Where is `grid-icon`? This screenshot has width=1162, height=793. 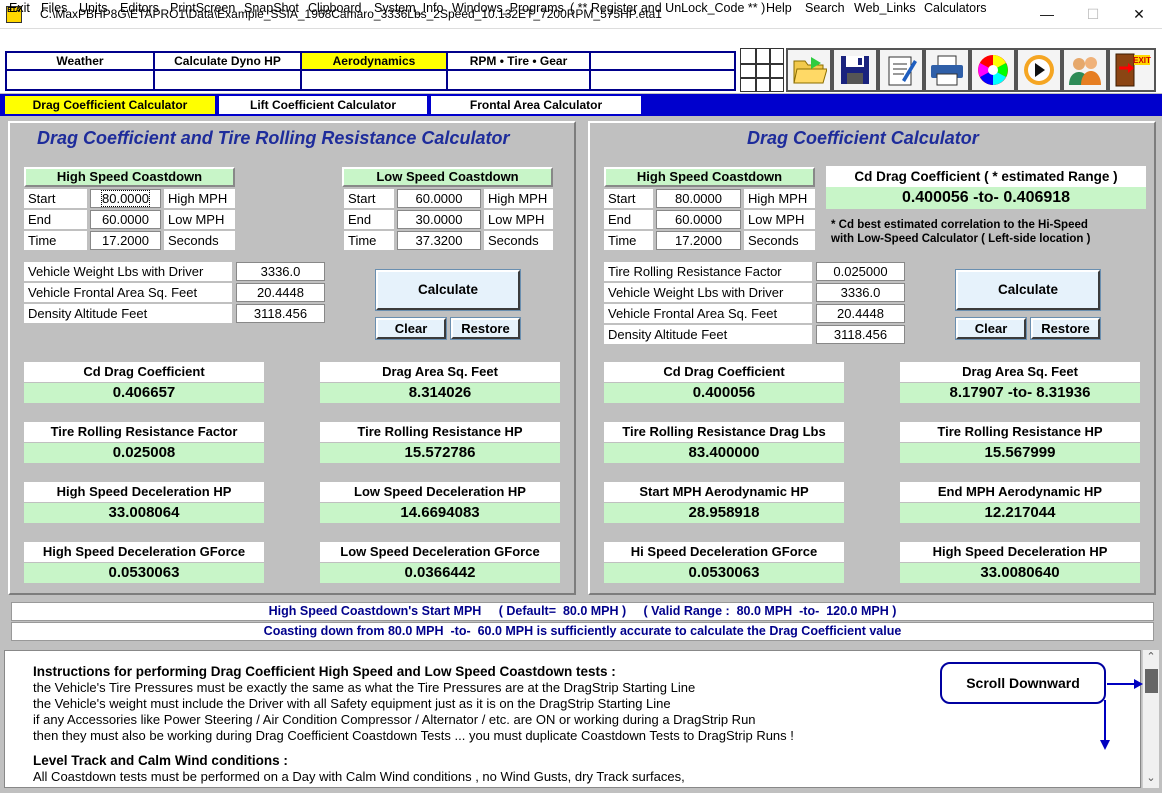
grid-icon is located at coordinates (762, 70).